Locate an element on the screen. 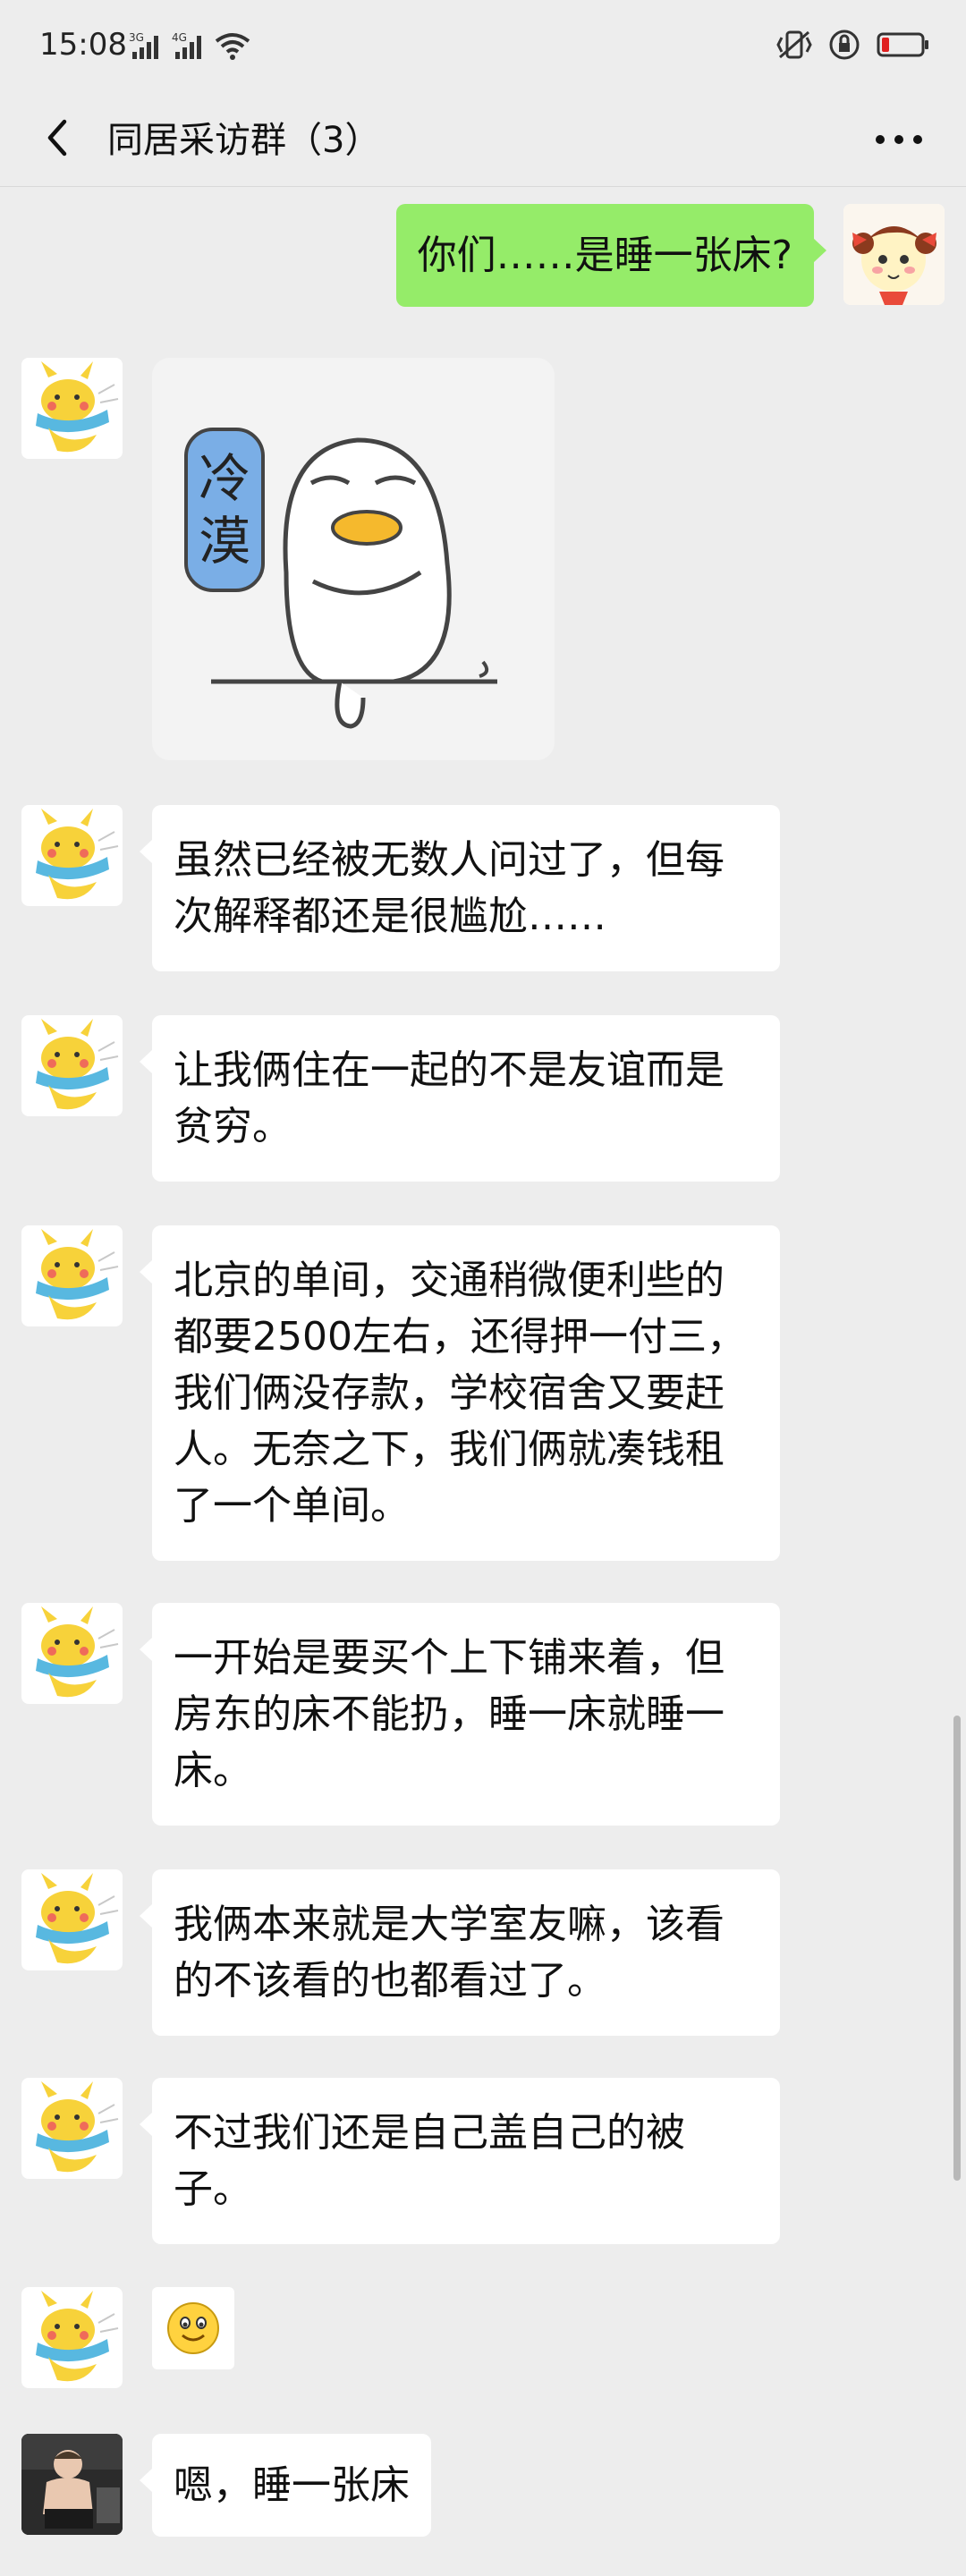 The image size is (966, 2576). back-arrow-icon is located at coordinates (56, 137).